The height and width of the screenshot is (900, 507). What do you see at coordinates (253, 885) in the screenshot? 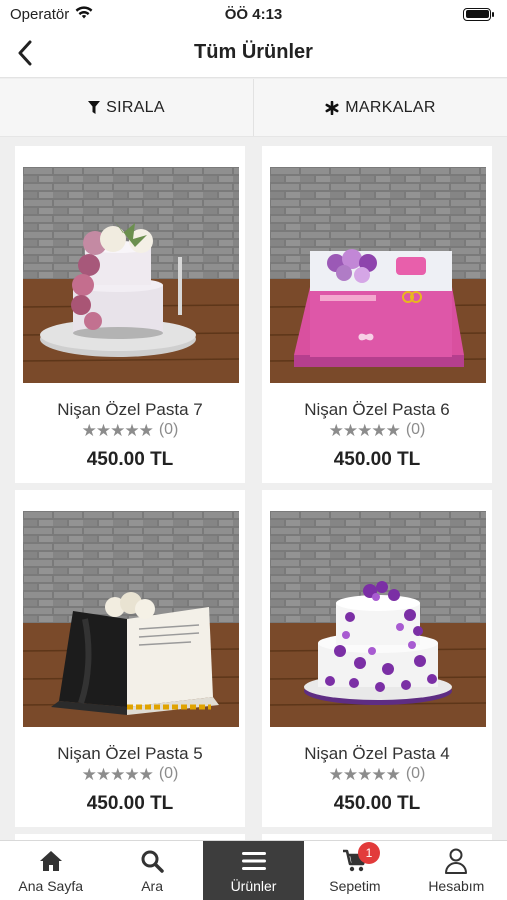
I see `tab-label: Ürünler` at bounding box center [253, 885].